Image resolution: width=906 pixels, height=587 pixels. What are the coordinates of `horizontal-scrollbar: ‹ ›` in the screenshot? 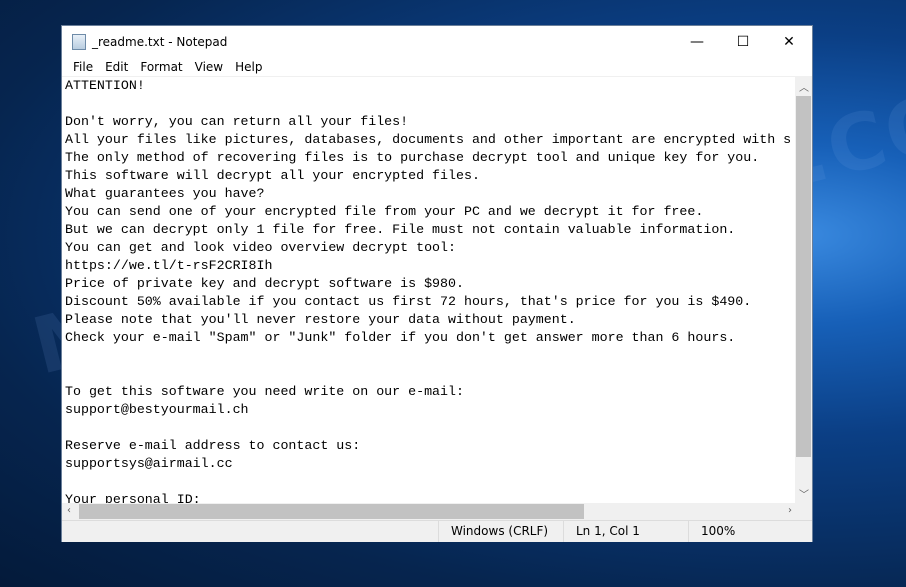 It's located at (429, 511).